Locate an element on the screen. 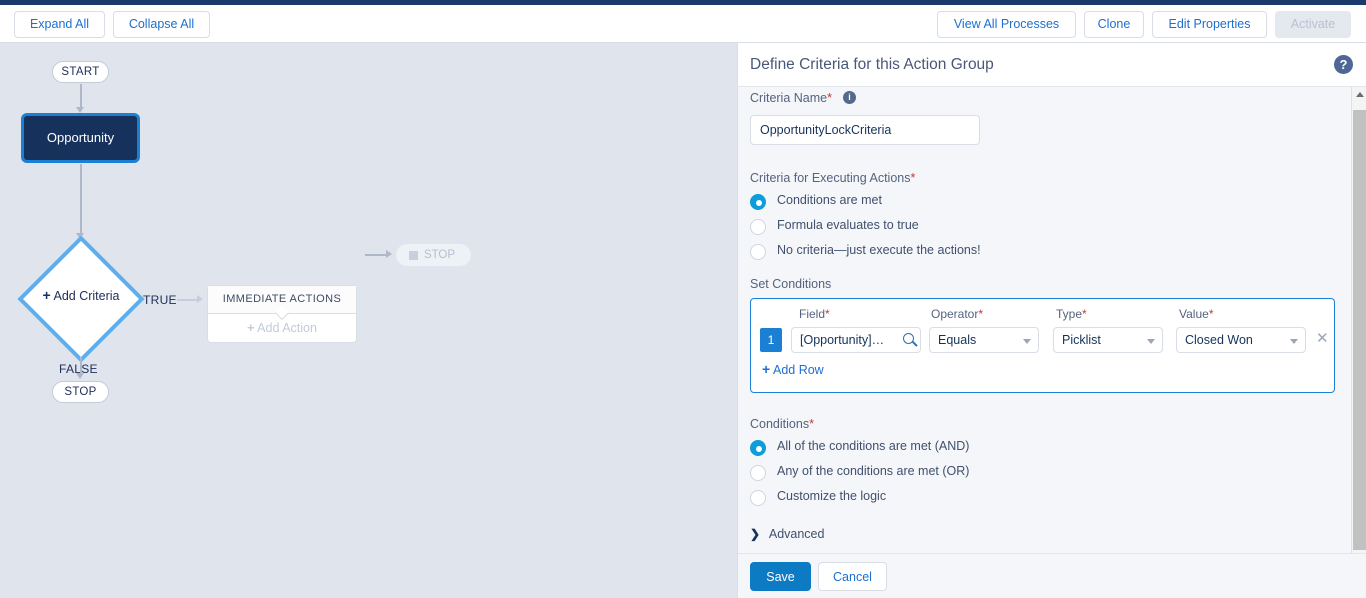 Image resolution: width=1366 pixels, height=598 pixels. conditions-label: Conditions* is located at coordinates (782, 424).